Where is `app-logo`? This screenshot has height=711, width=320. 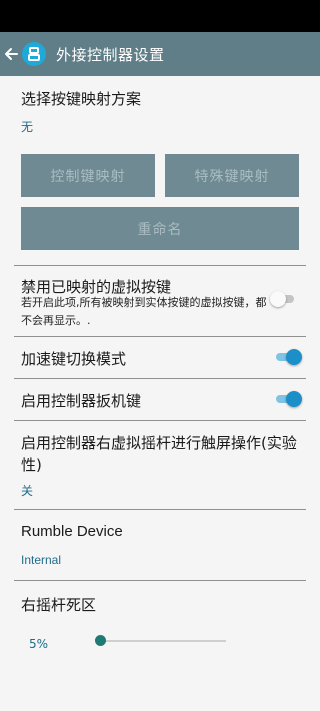 app-logo is located at coordinates (34, 54).